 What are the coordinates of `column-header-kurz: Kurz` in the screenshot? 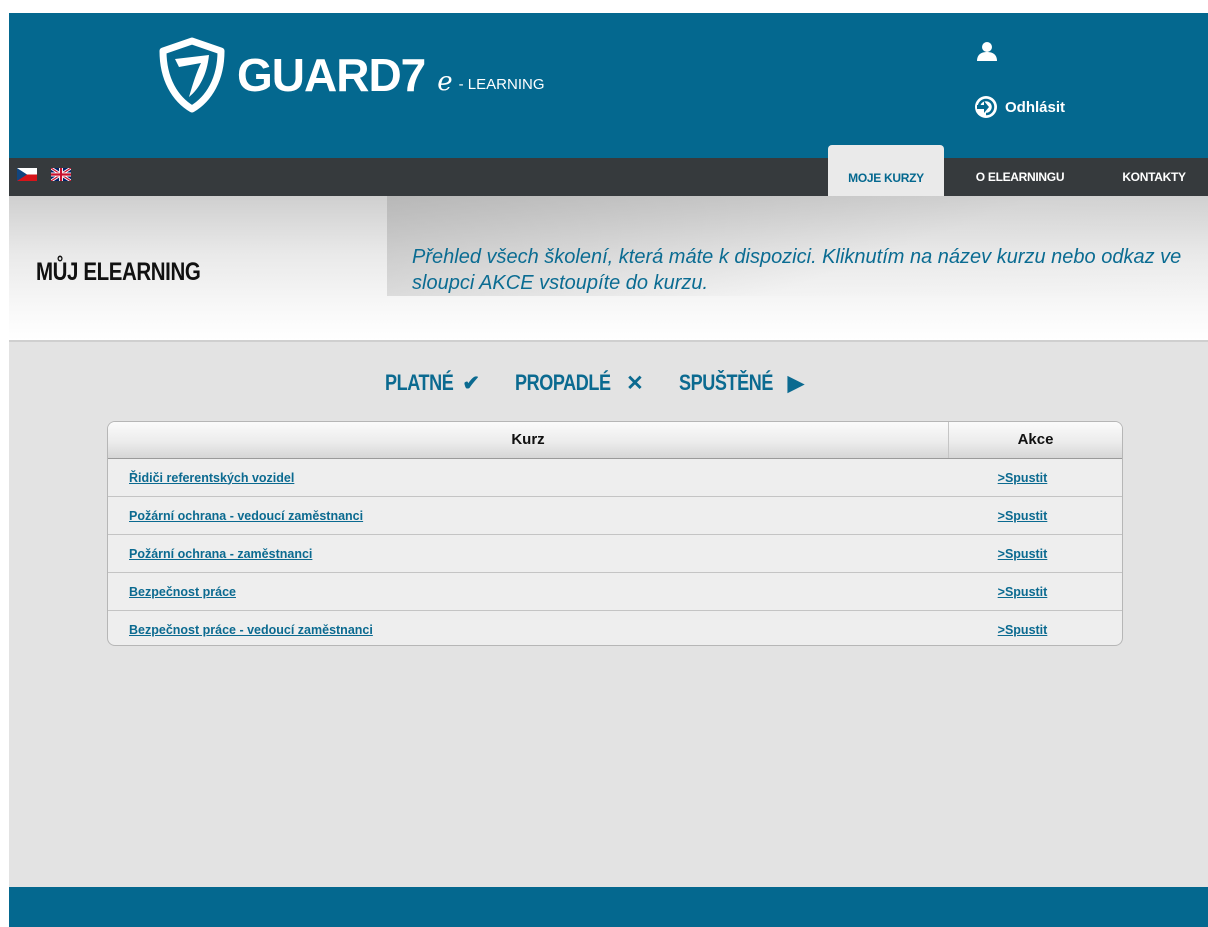 It's located at (528, 440).